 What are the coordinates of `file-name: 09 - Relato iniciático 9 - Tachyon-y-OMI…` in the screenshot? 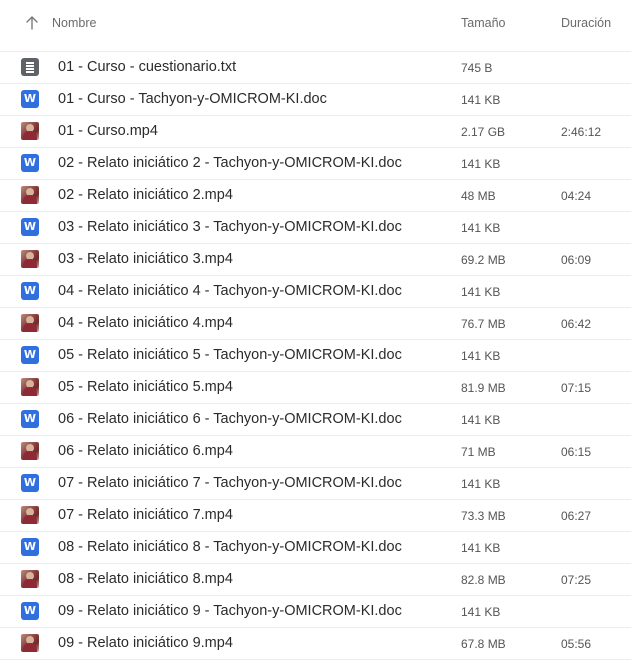 It's located at (230, 611).